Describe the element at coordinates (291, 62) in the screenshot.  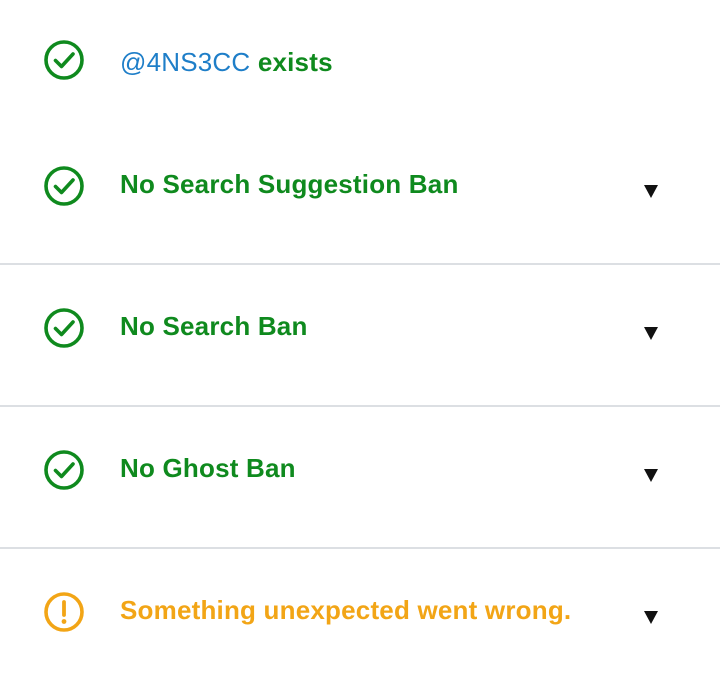
I see `exists-suffix: exists` at that location.